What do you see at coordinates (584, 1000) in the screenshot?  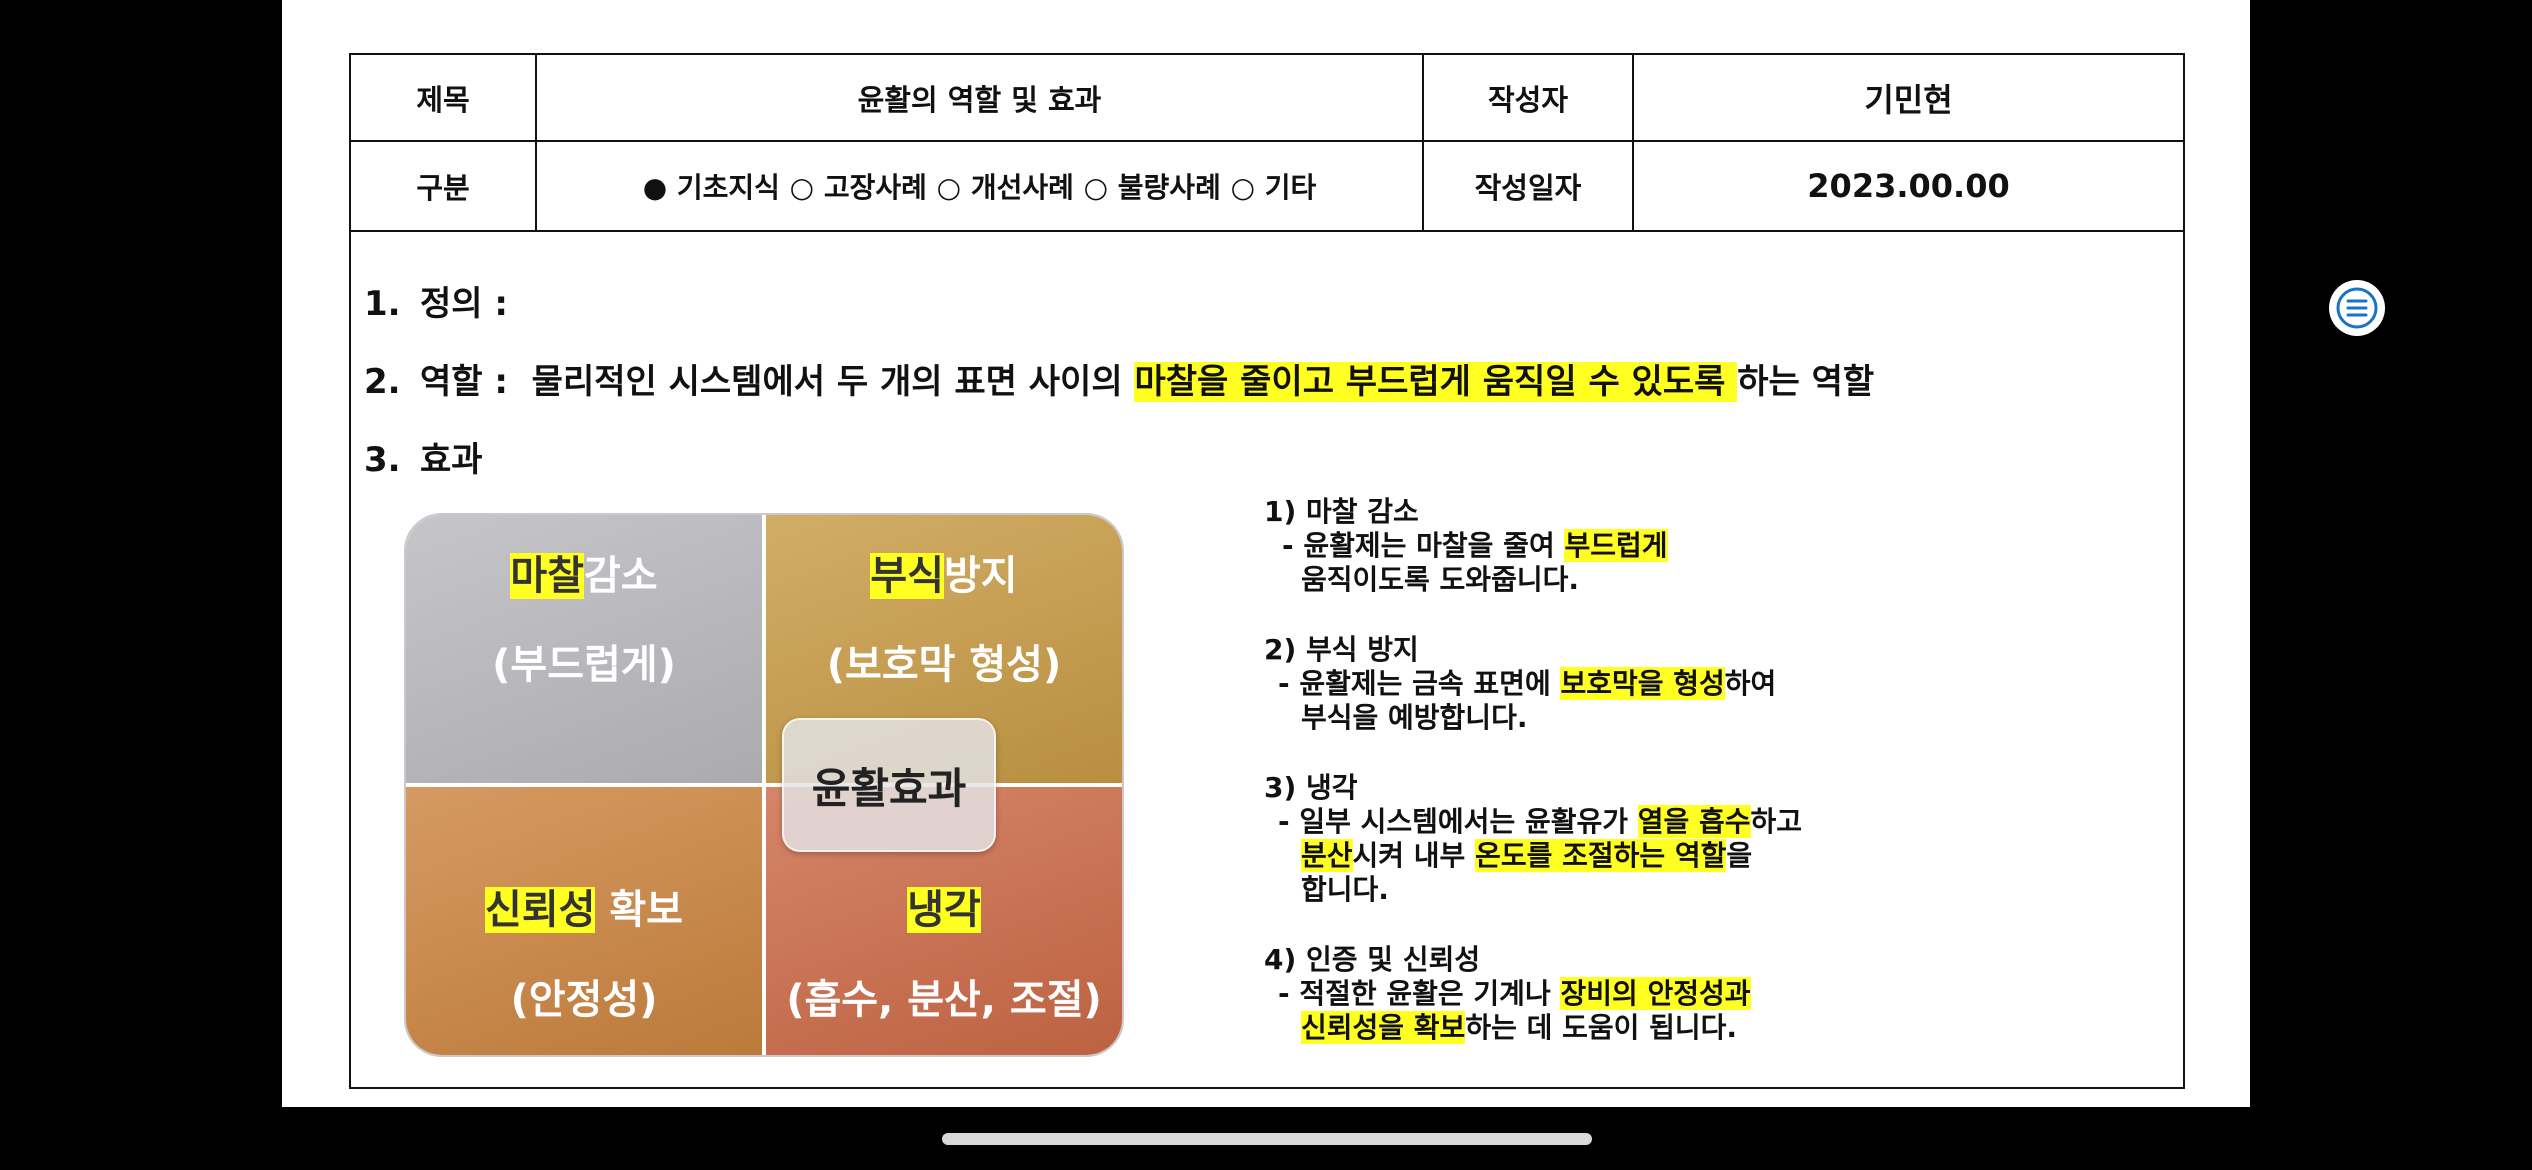 I see `quadrant-subtitle: (안정성)` at bounding box center [584, 1000].